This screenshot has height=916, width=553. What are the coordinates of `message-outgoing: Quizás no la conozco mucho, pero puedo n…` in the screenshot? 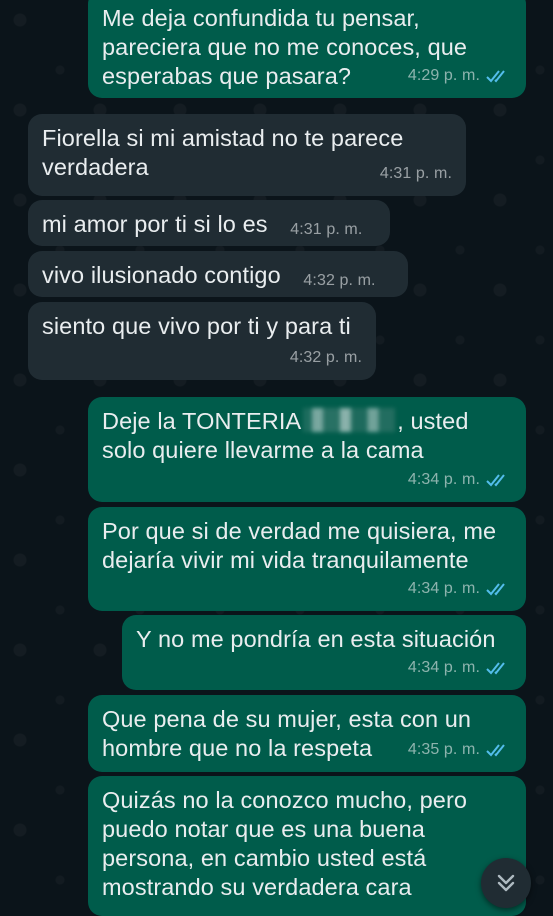 It's located at (307, 846).